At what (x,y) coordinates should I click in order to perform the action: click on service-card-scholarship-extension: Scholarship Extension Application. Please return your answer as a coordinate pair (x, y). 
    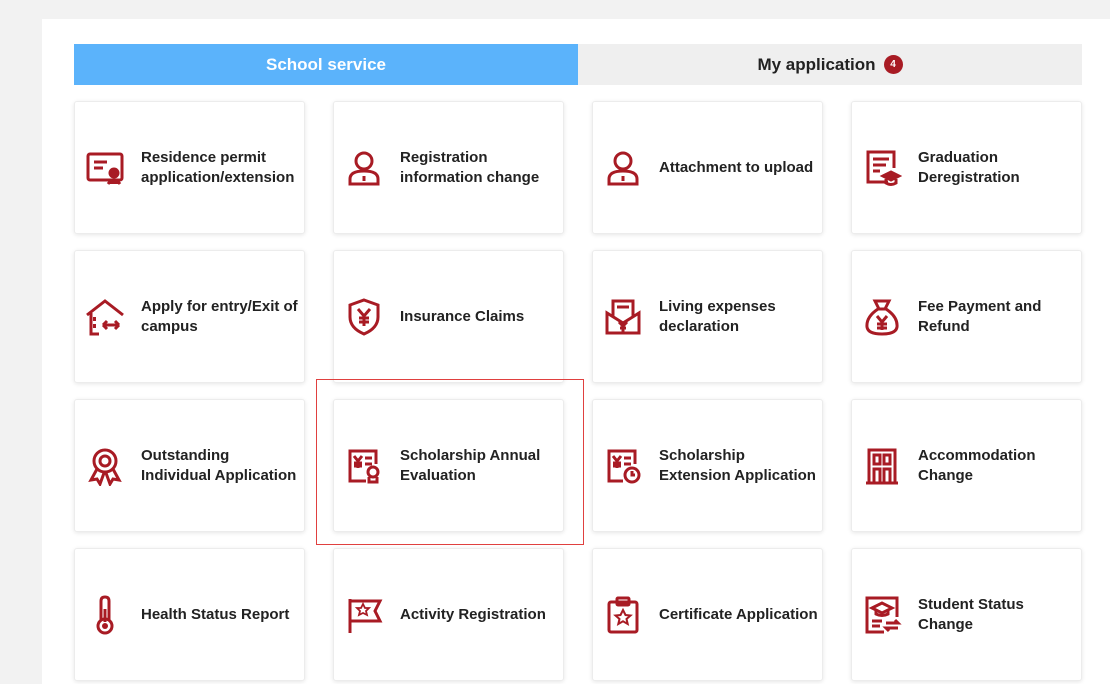
    Looking at the image, I should click on (707, 465).